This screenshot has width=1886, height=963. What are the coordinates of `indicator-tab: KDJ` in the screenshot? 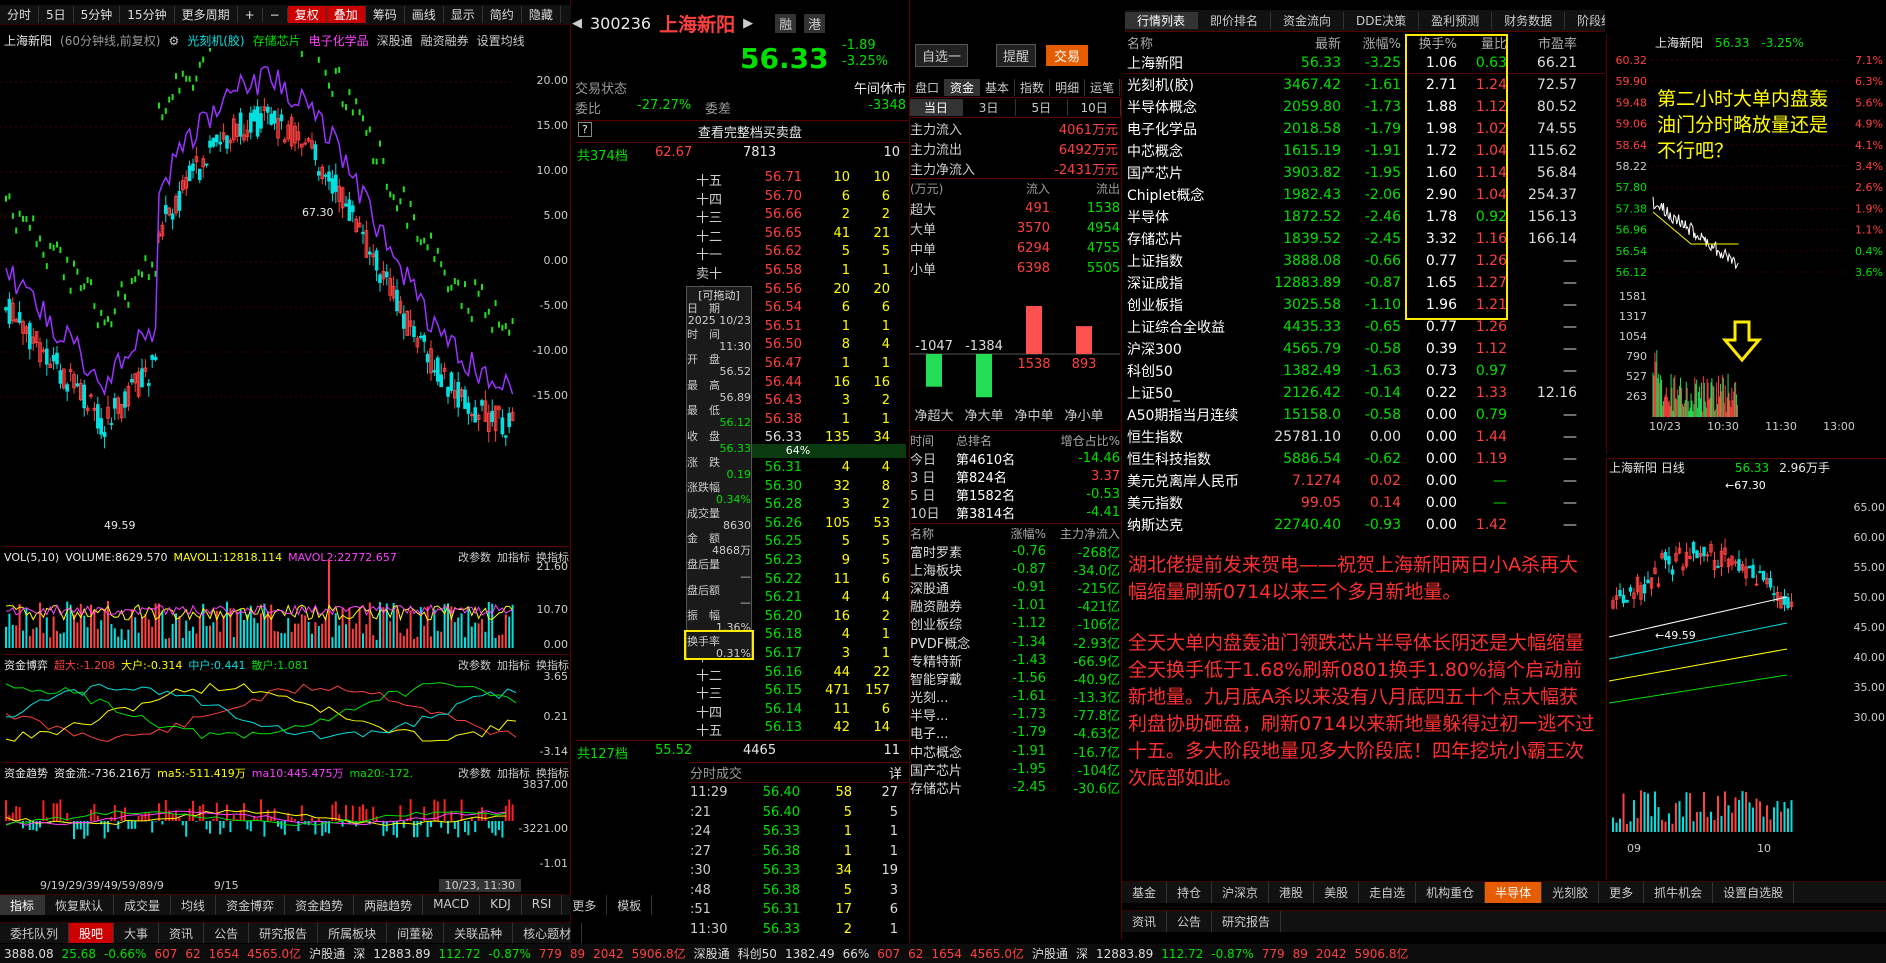 It's located at (501, 905).